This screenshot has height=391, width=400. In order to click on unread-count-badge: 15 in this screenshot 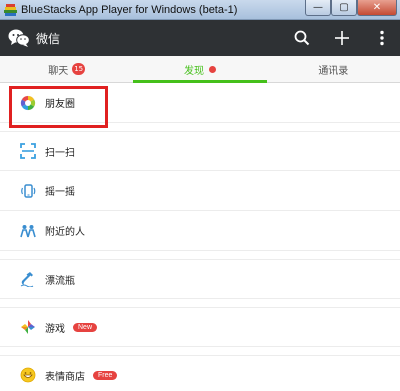, I will do `click(79, 69)`.